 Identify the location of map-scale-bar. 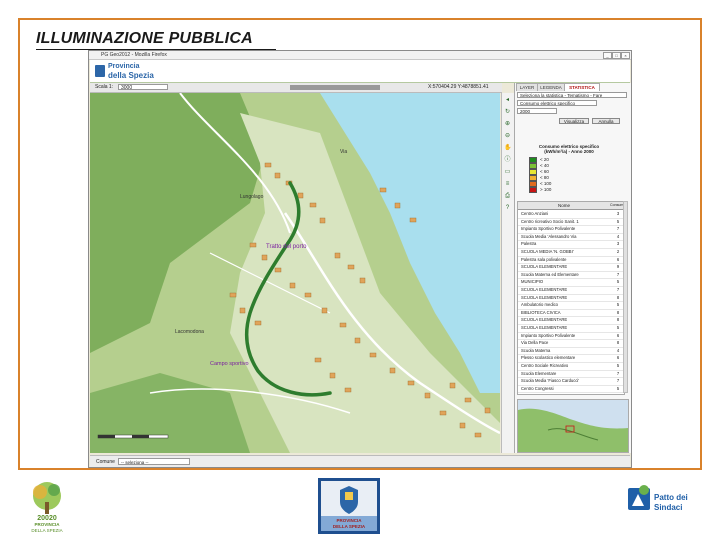
(133, 436).